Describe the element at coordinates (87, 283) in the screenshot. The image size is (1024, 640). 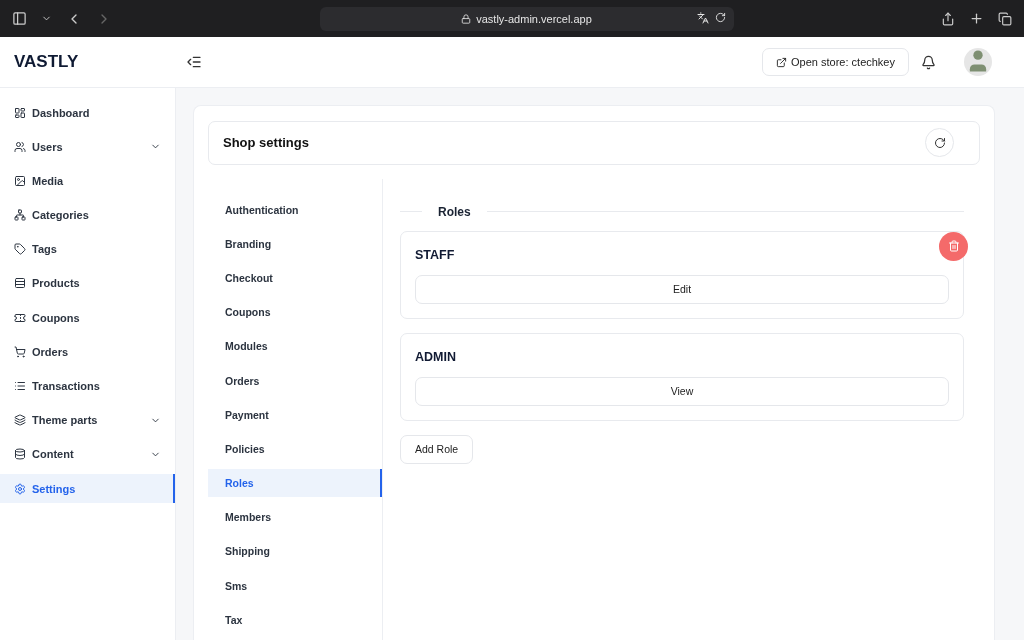
I see `sidebar-item: Products` at that location.